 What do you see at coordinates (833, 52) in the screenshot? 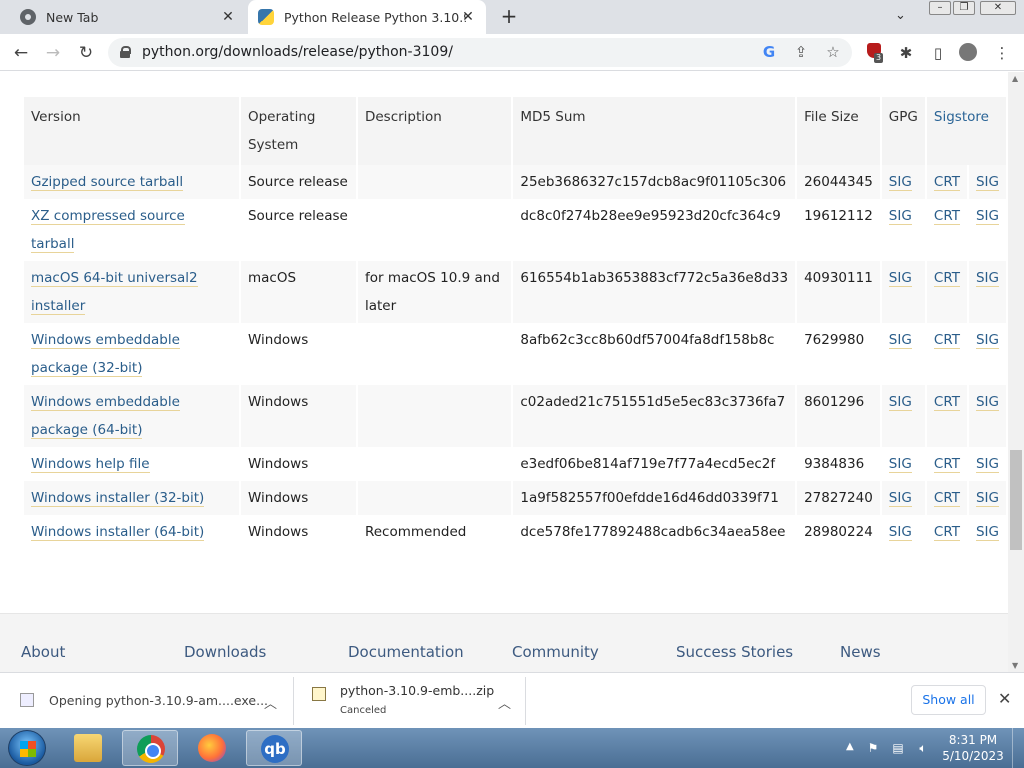
I see `bookmark-star-icon: ☆` at bounding box center [833, 52].